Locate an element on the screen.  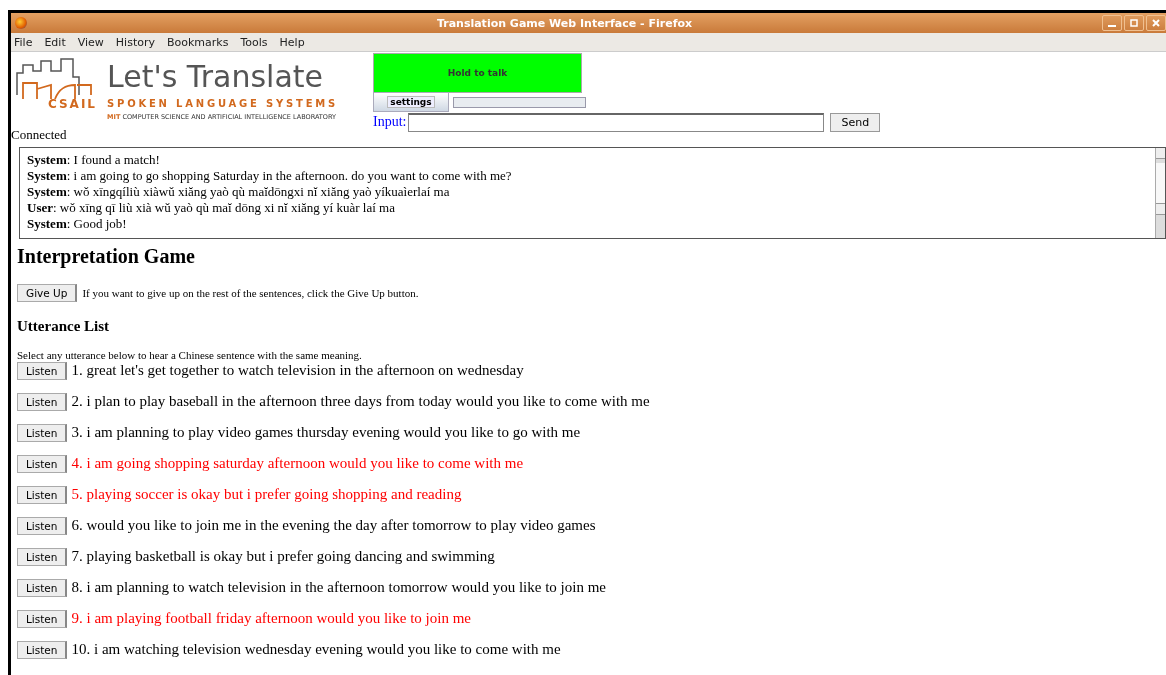
close-button is located at coordinates (1156, 23).